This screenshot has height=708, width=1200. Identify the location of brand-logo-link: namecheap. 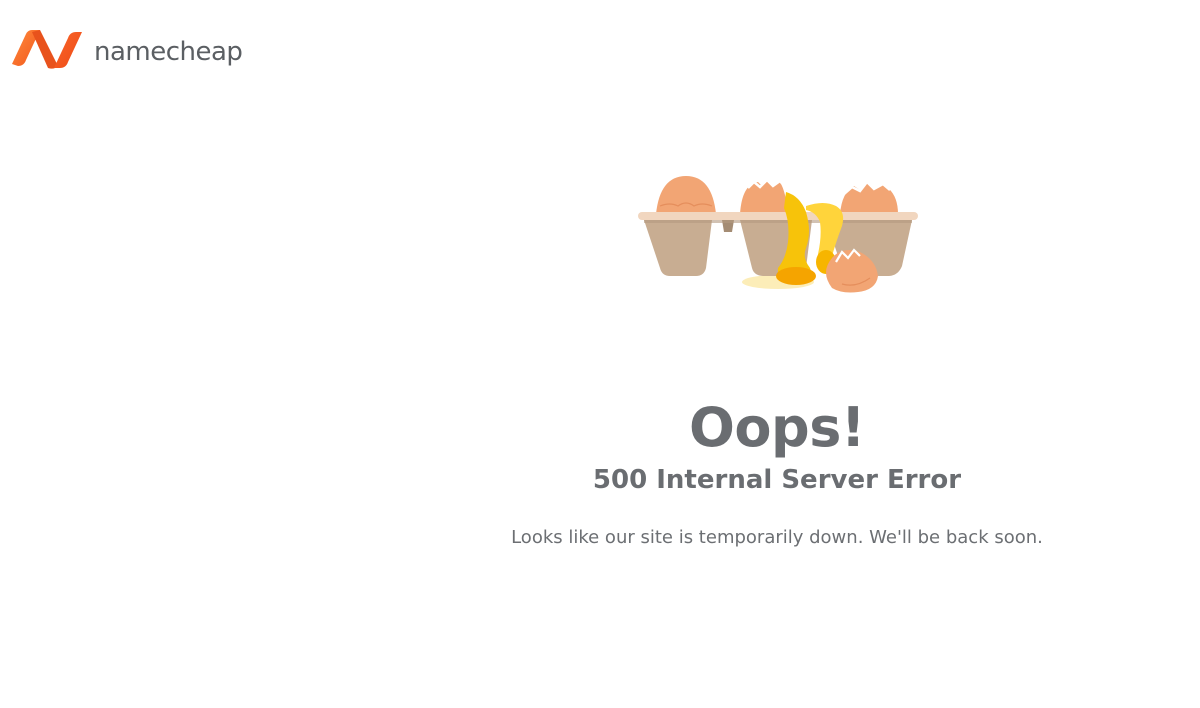
(126, 50).